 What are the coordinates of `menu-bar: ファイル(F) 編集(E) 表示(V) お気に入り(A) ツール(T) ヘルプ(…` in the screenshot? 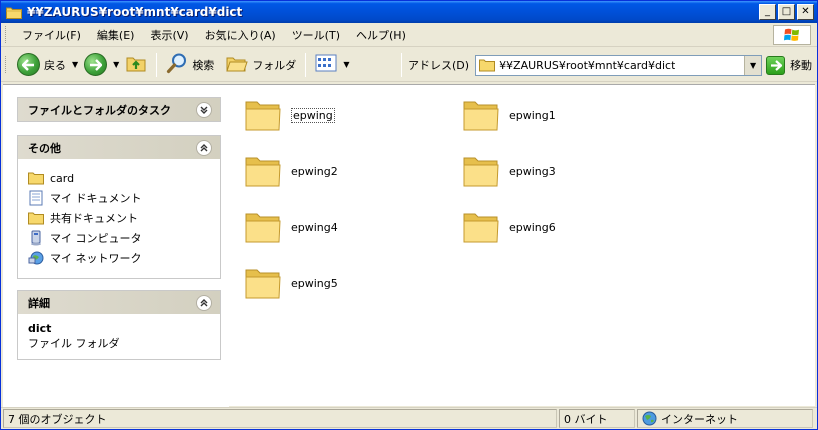 It's located at (409, 35).